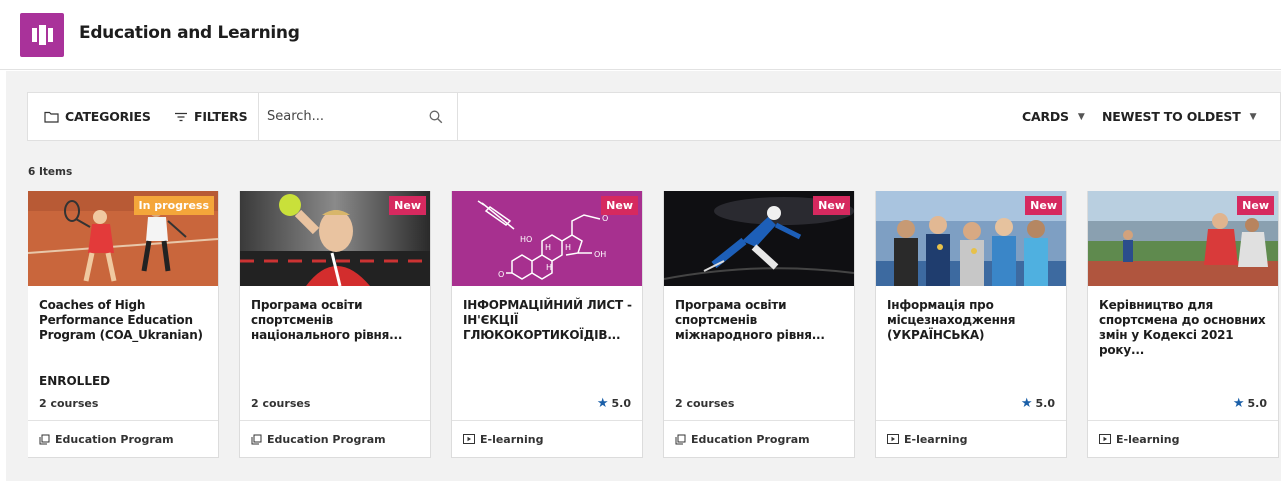  Describe the element at coordinates (526, 239) in the screenshot. I see `svg-text: HO` at that location.